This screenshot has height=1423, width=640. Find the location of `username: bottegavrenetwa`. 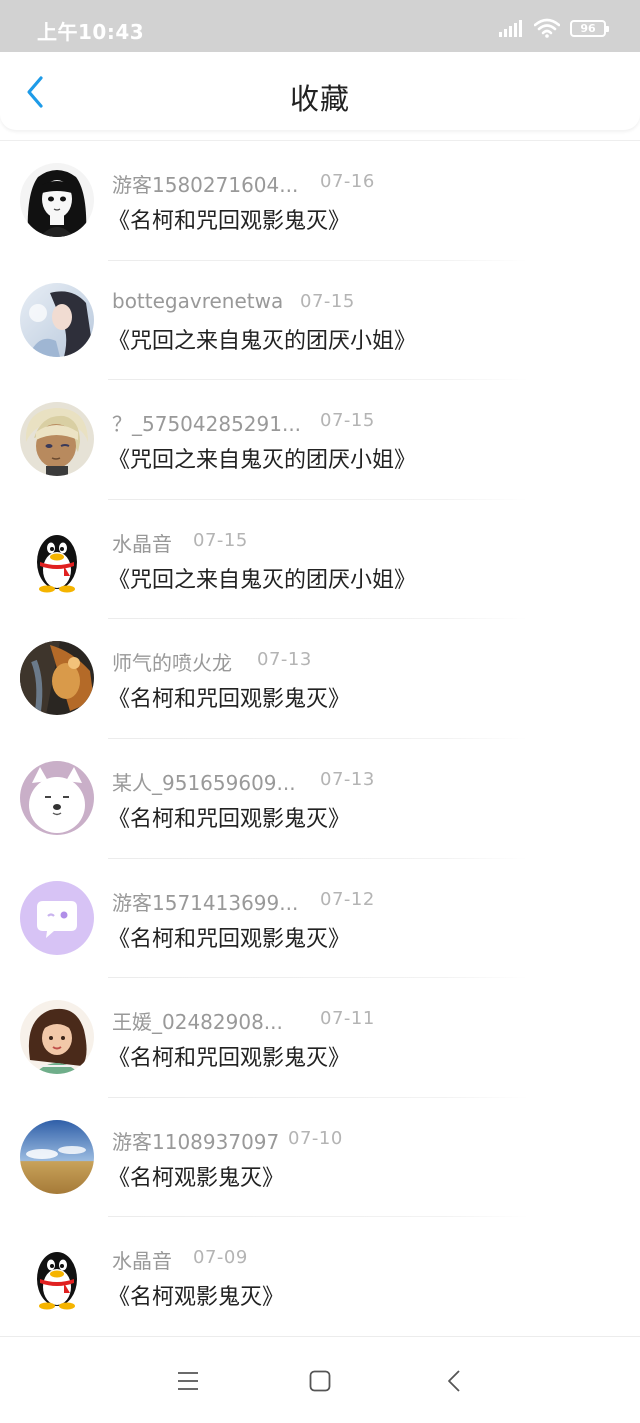

username: bottegavrenetwa is located at coordinates (198, 300).